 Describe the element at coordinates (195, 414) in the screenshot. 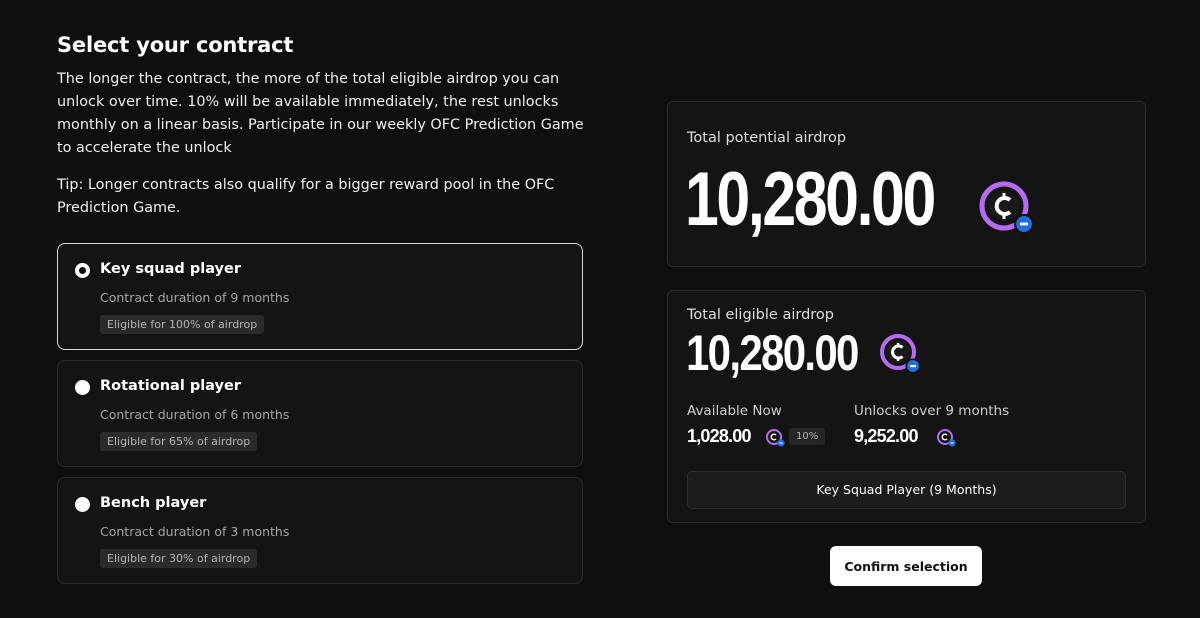

I see `option-duration: Contract duration of 6 months` at that location.